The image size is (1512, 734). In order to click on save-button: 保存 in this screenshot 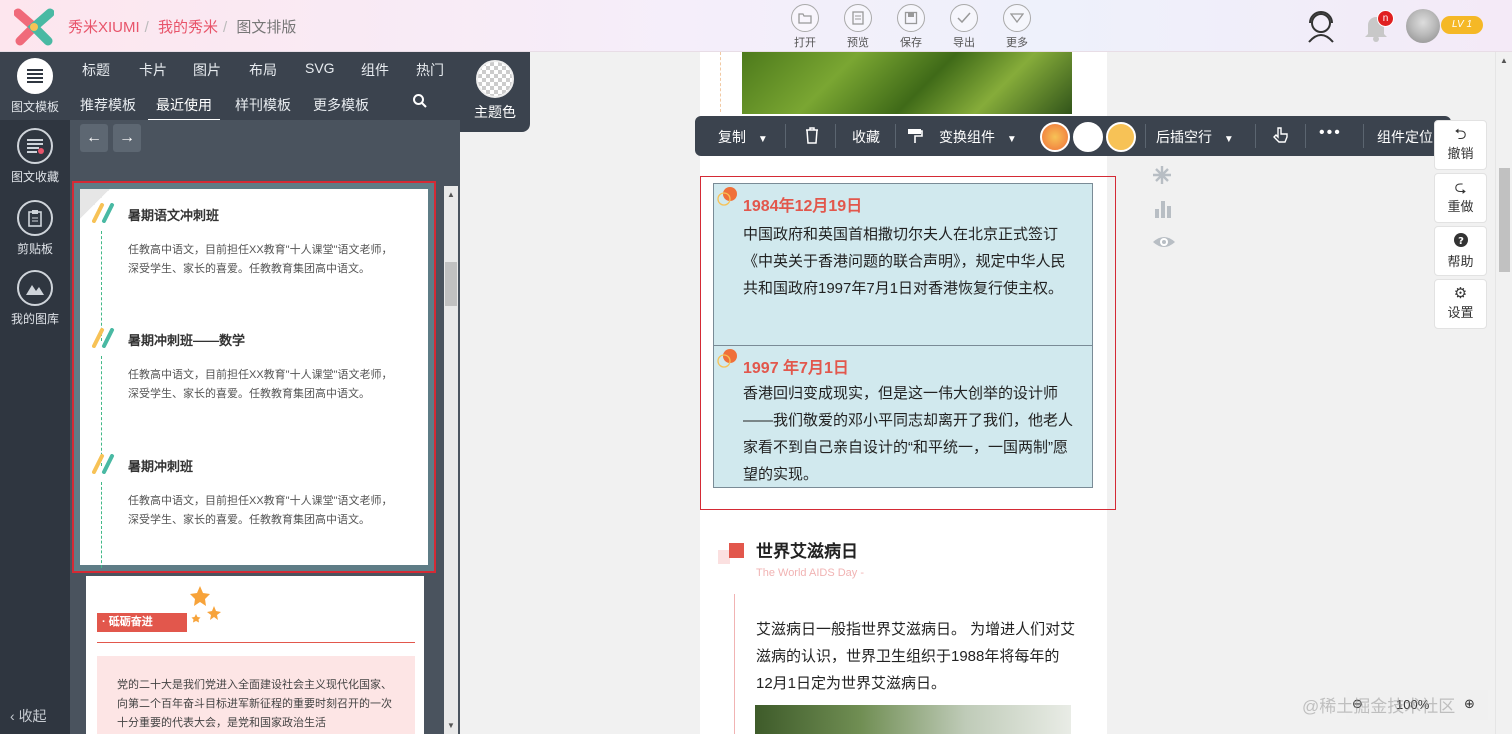, I will do `click(911, 27)`.